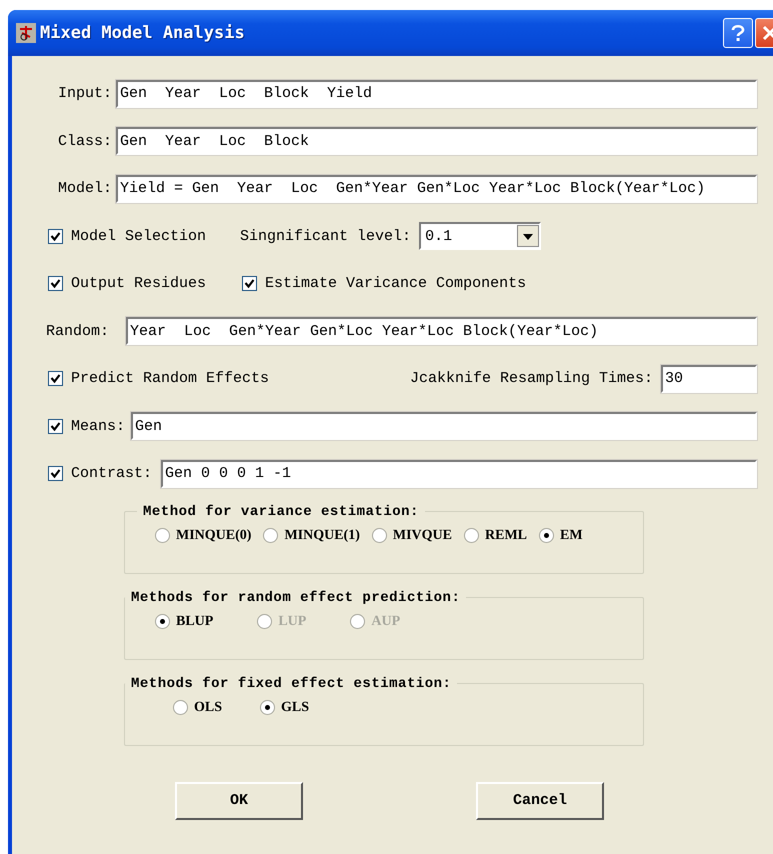 This screenshot has height=854, width=773. I want to click on app-icon, so click(26, 33).